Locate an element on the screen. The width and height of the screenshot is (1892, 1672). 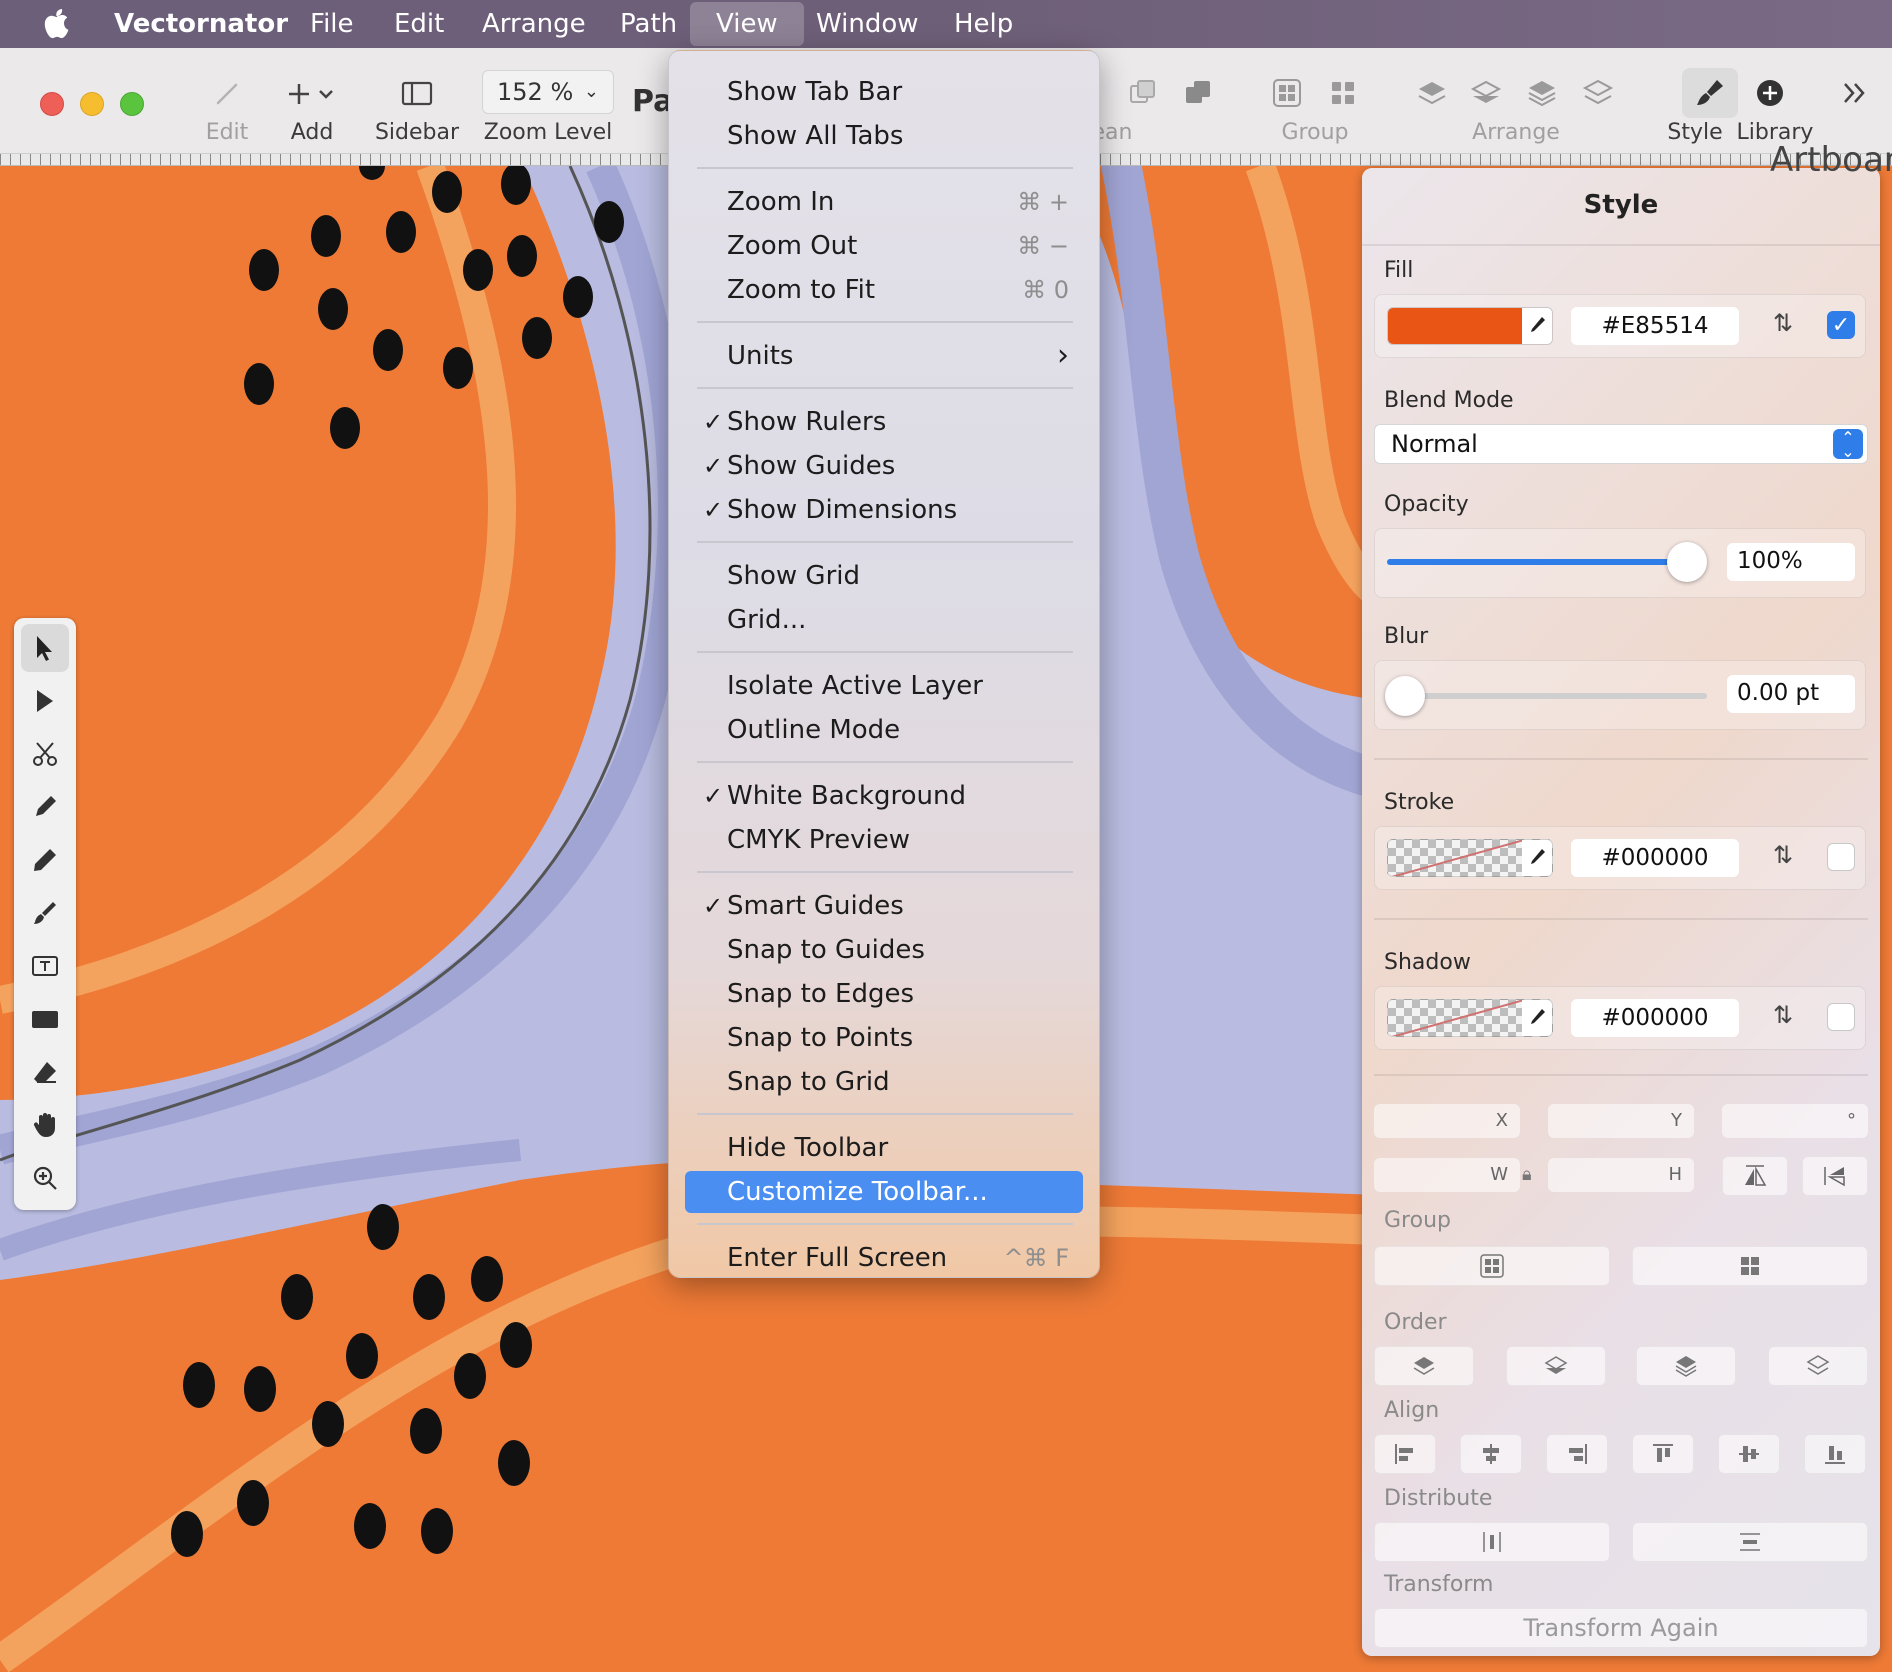
overflow-chevron-icon is located at coordinates (1854, 93).